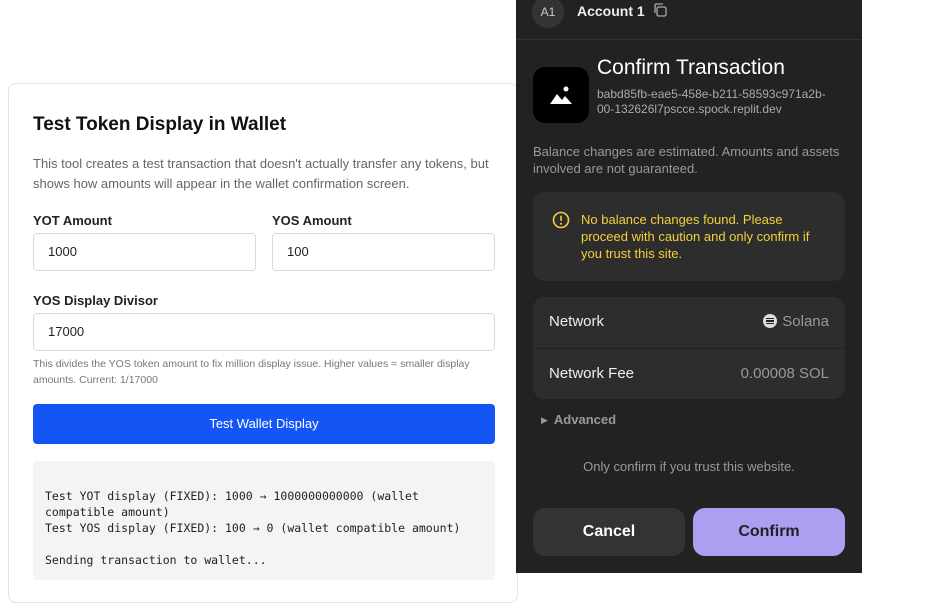 This screenshot has width=944, height=605. Describe the element at coordinates (770, 321) in the screenshot. I see `solana-icon` at that location.